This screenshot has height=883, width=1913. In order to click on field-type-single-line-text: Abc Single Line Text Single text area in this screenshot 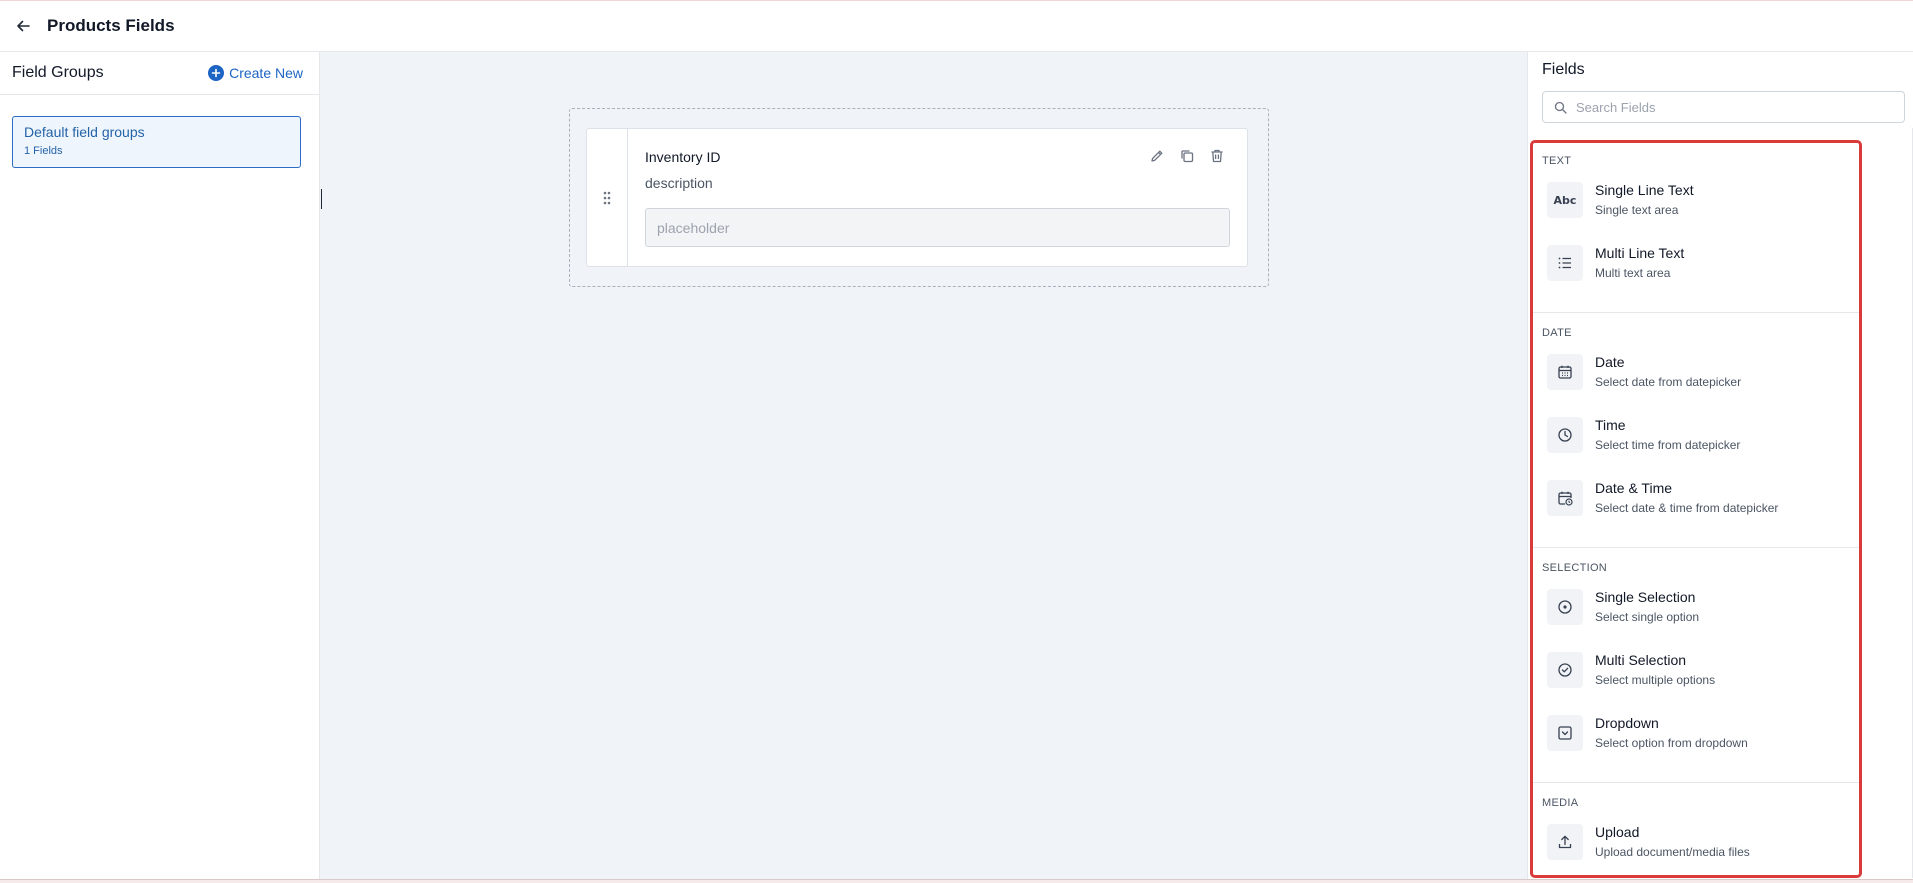, I will do `click(1696, 210)`.